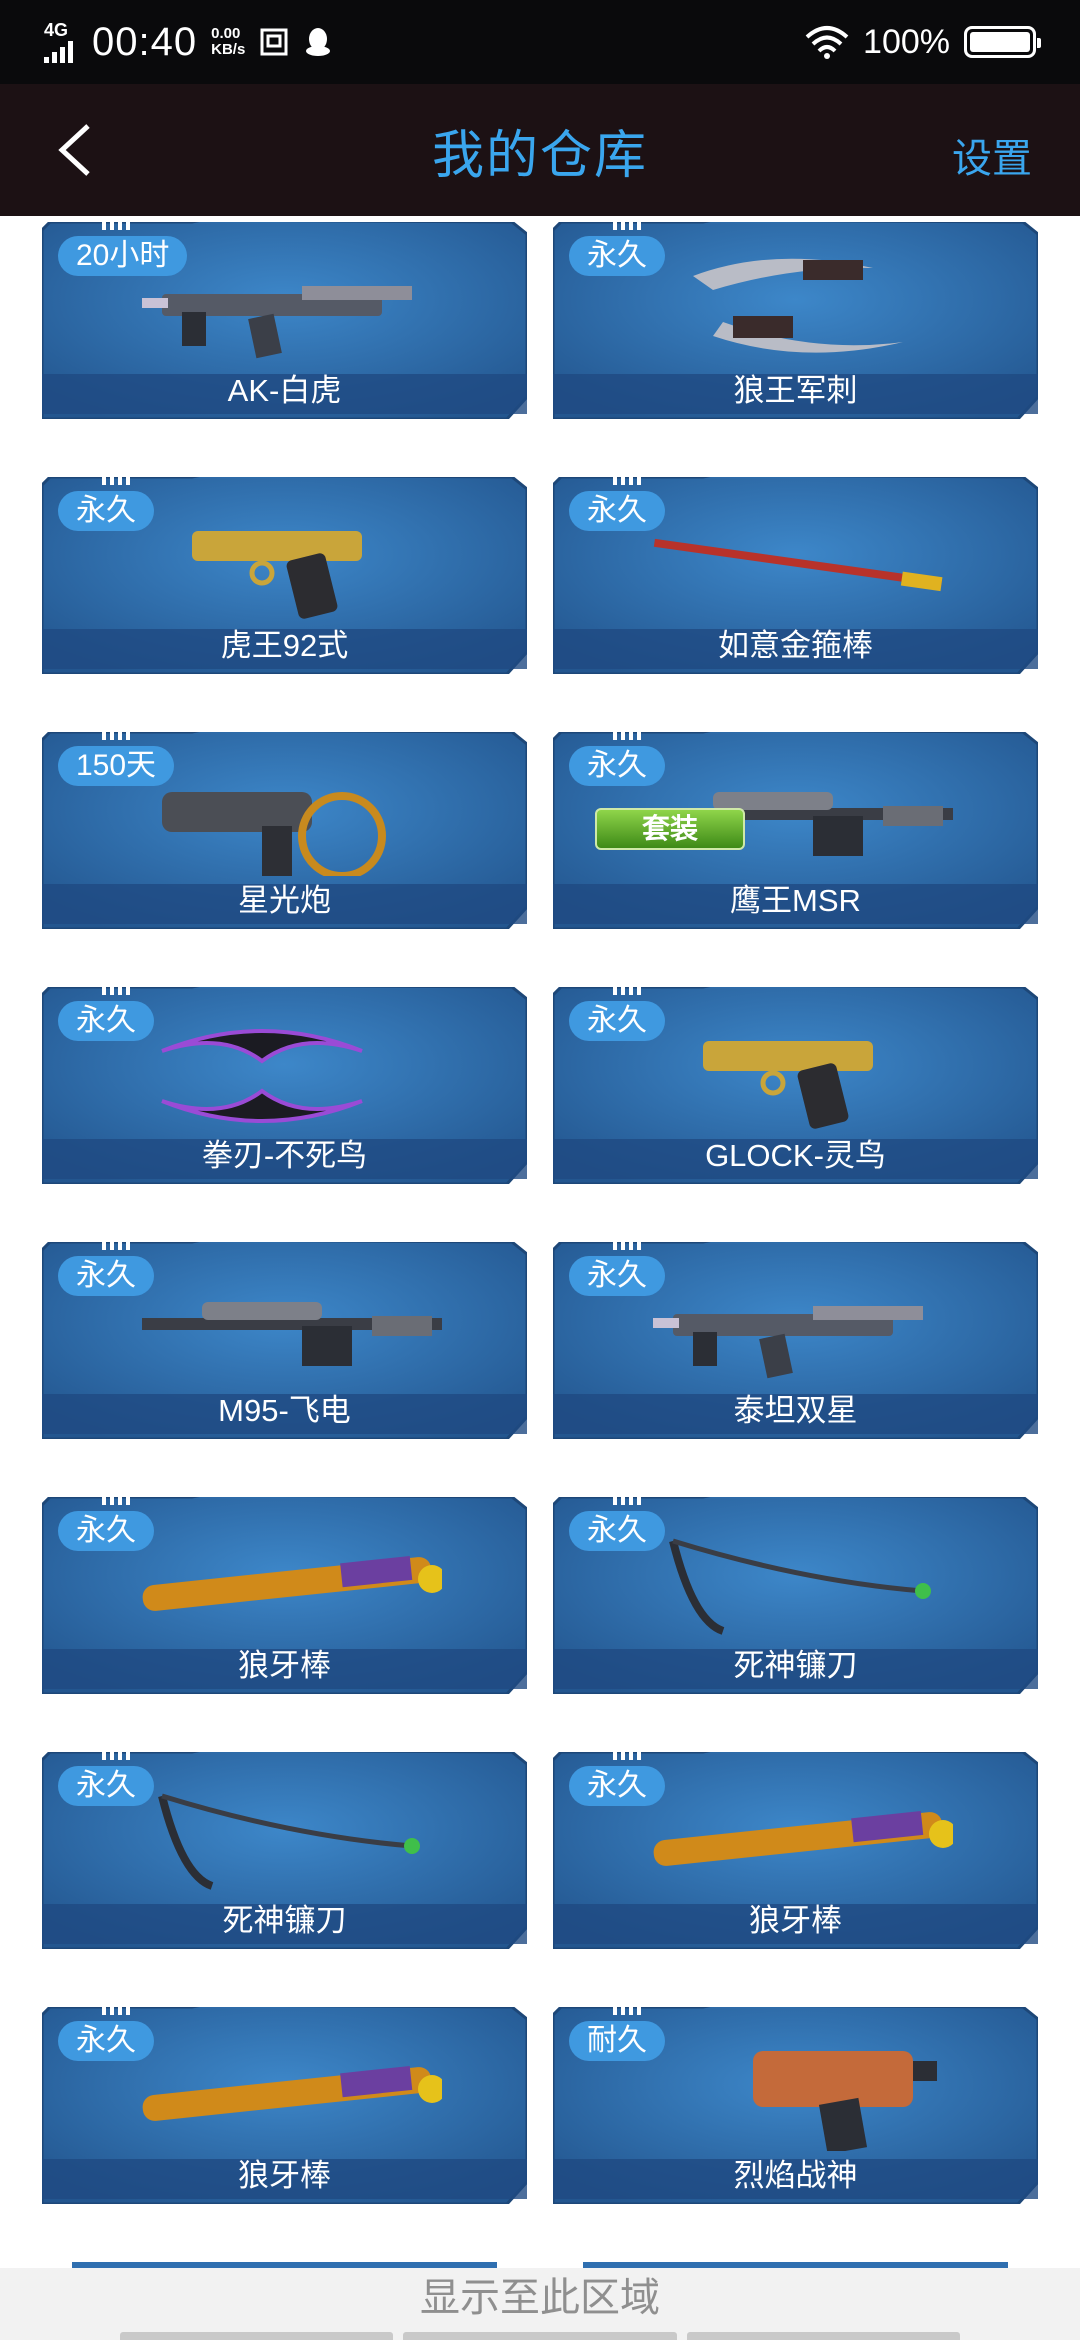 The image size is (1080, 2340). I want to click on status-bar: 4G 00:40 0.00 KB/s 100%, so click(540, 42).